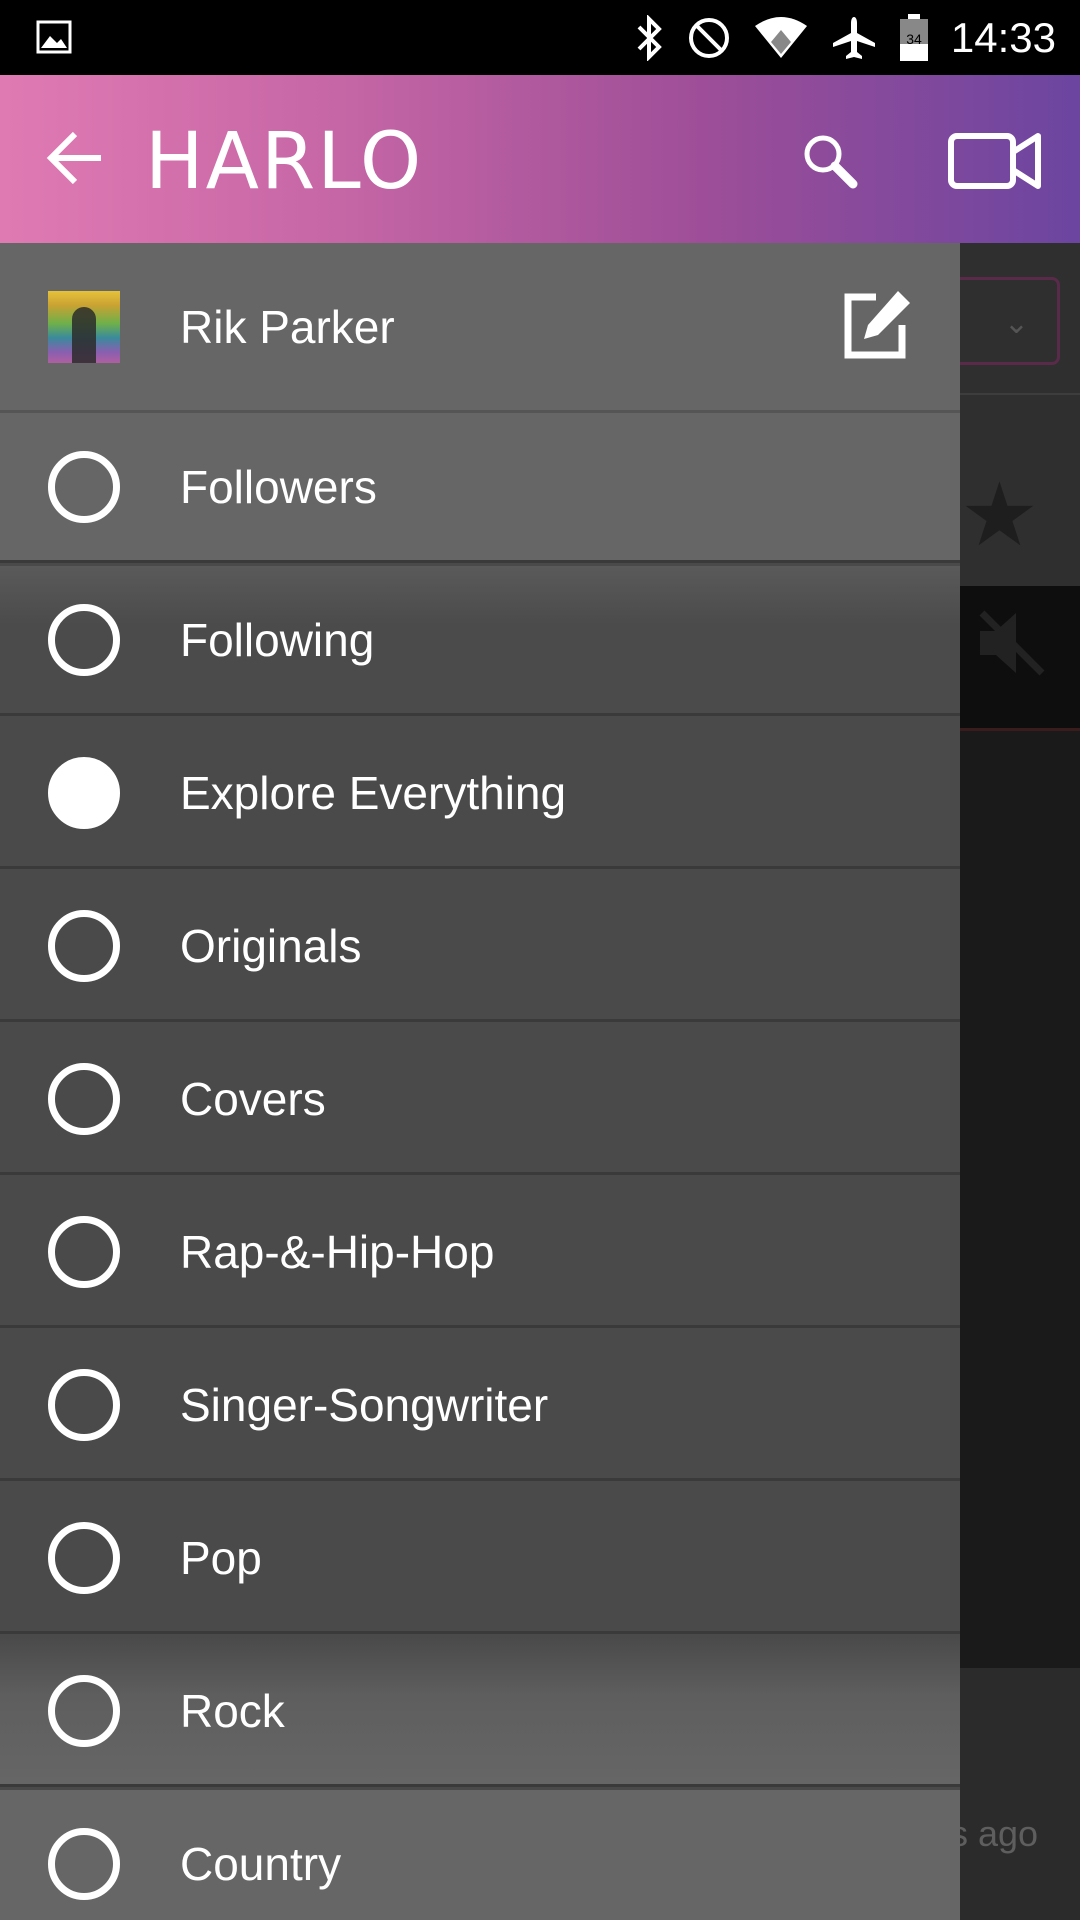 The image size is (1080, 1920). What do you see at coordinates (480, 1855) in the screenshot?
I see `drawer-item-country: Country` at bounding box center [480, 1855].